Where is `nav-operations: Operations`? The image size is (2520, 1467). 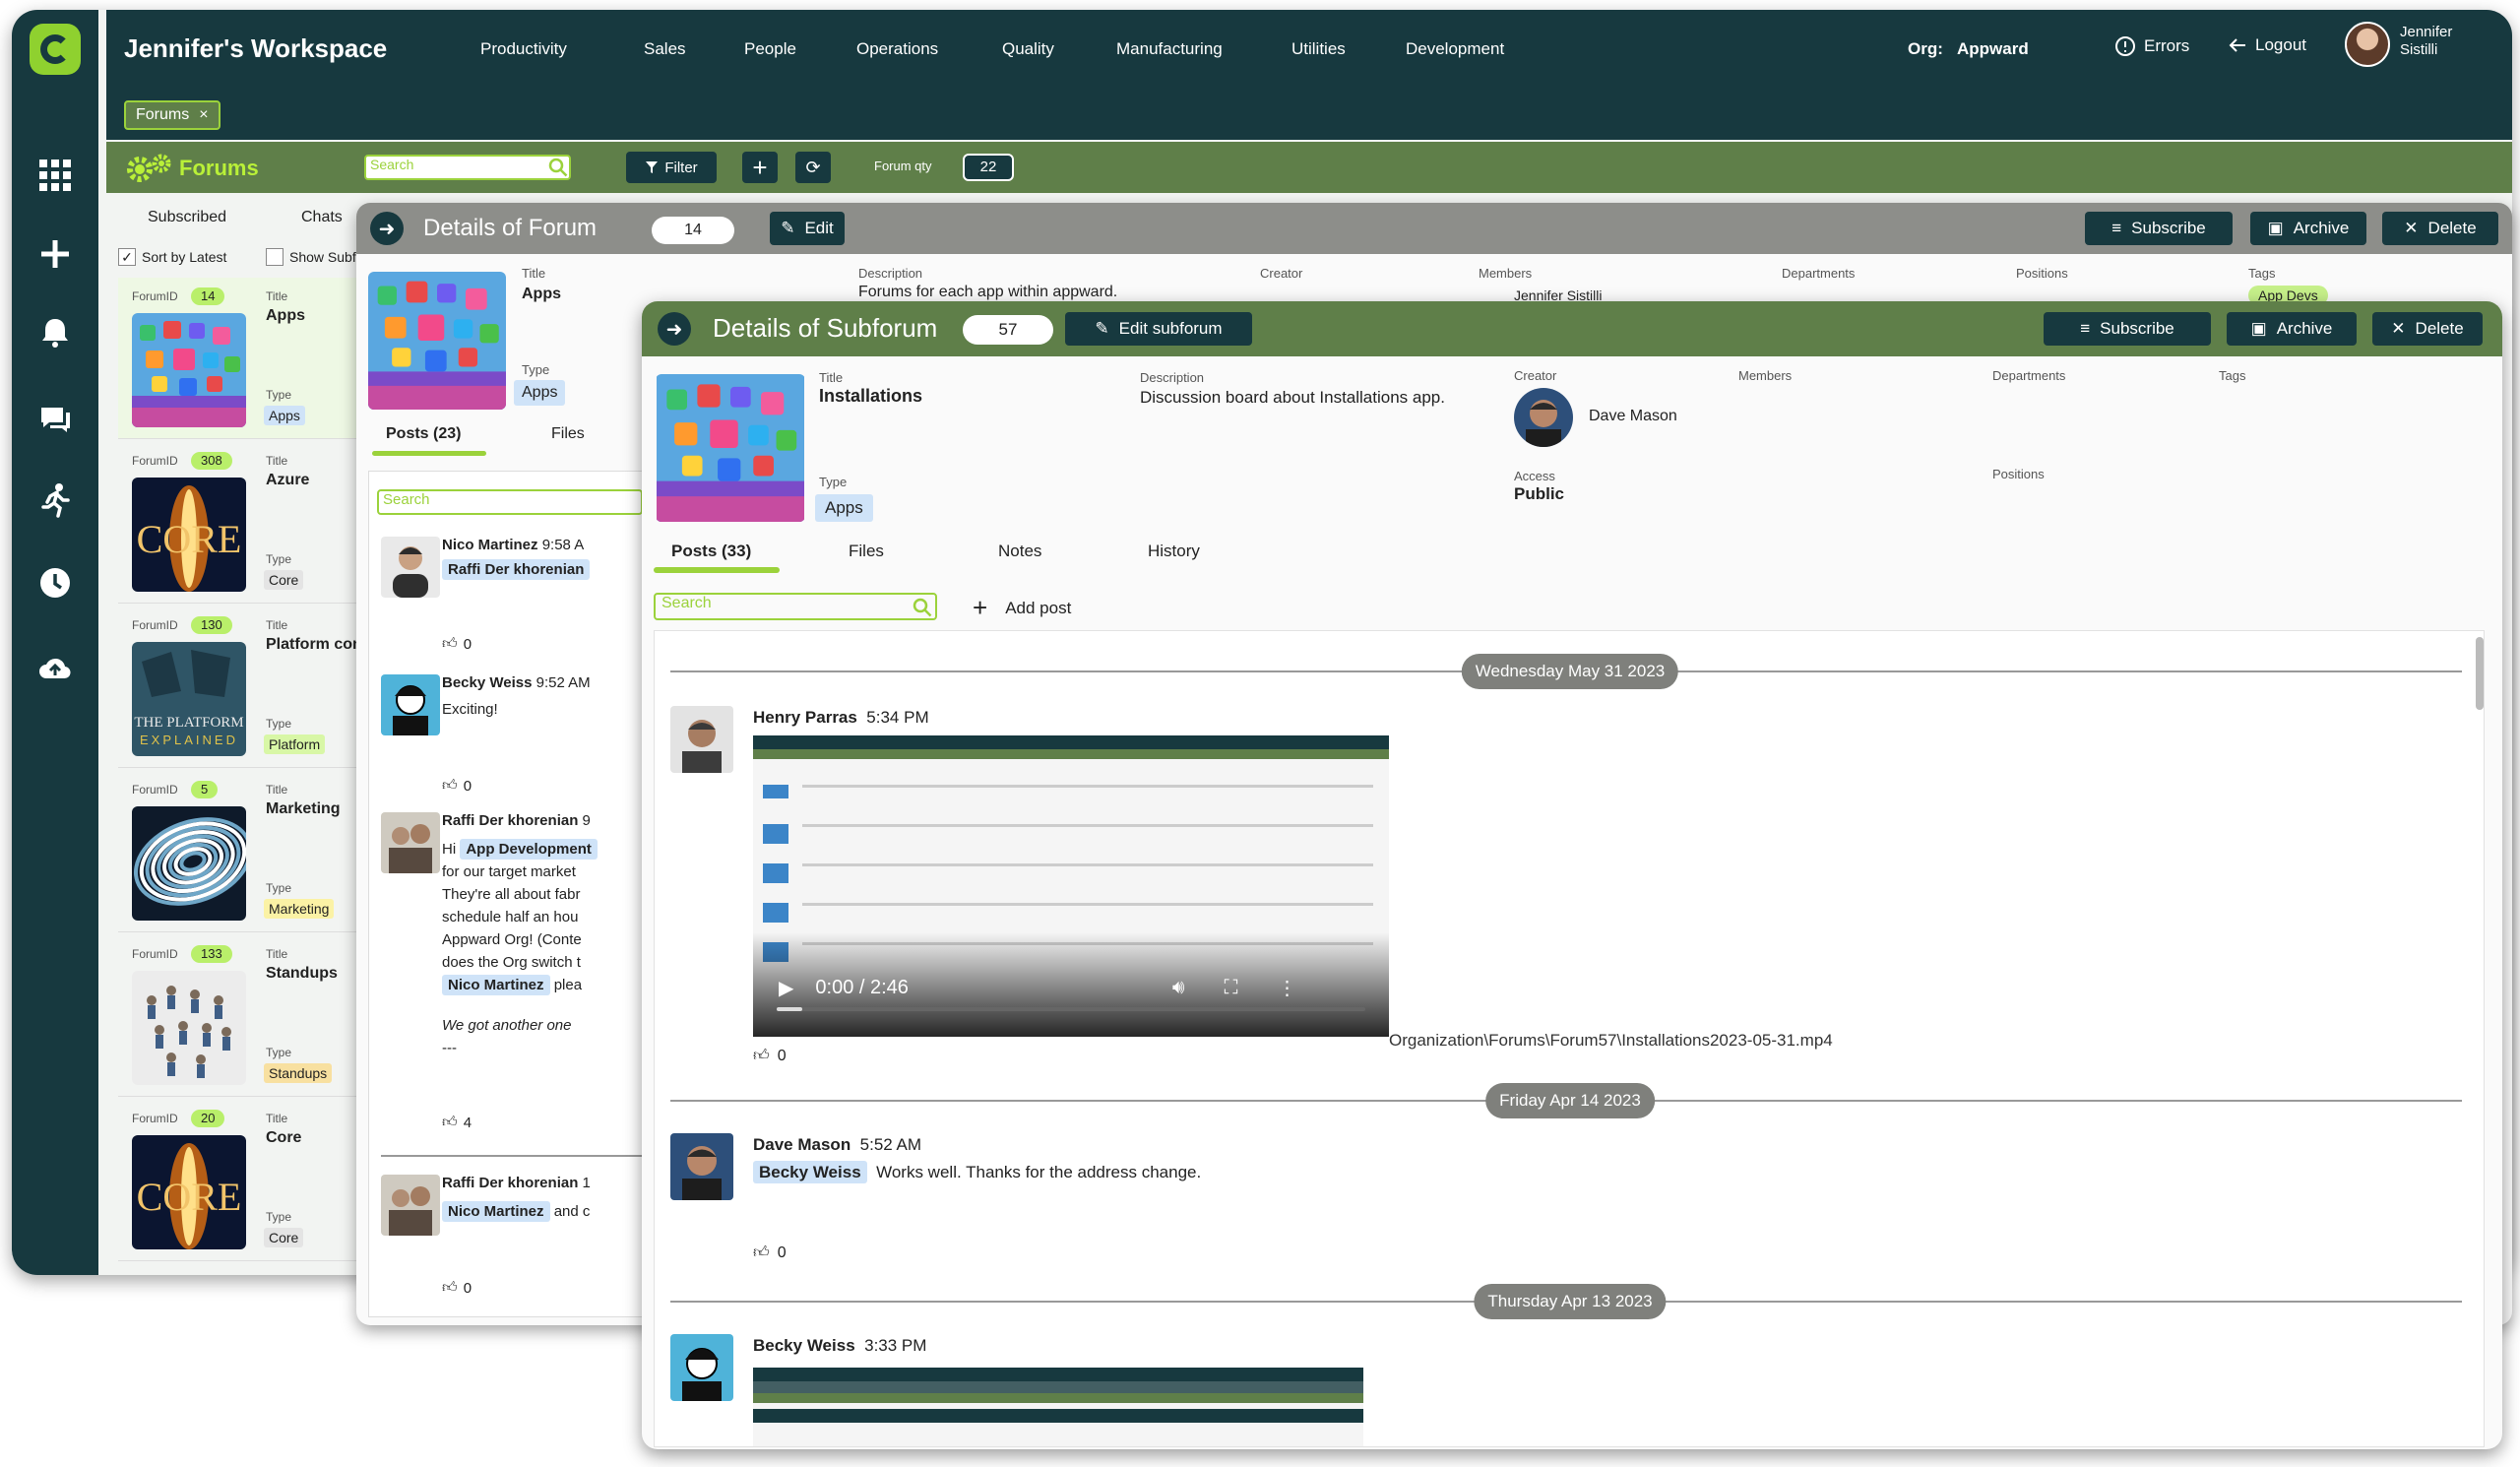 nav-operations: Operations is located at coordinates (897, 49).